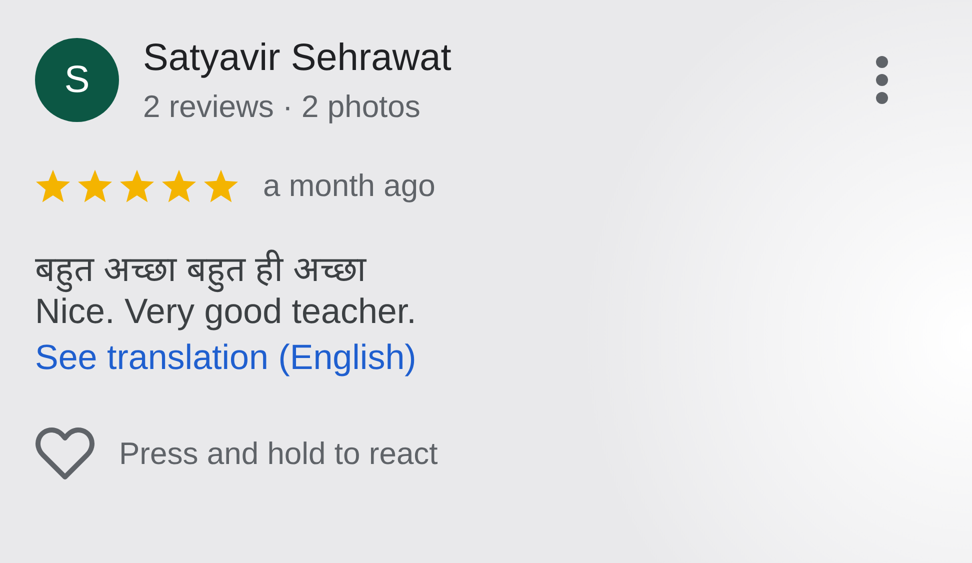 The height and width of the screenshot is (563, 972). What do you see at coordinates (77, 80) in the screenshot?
I see `avatar: S` at bounding box center [77, 80].